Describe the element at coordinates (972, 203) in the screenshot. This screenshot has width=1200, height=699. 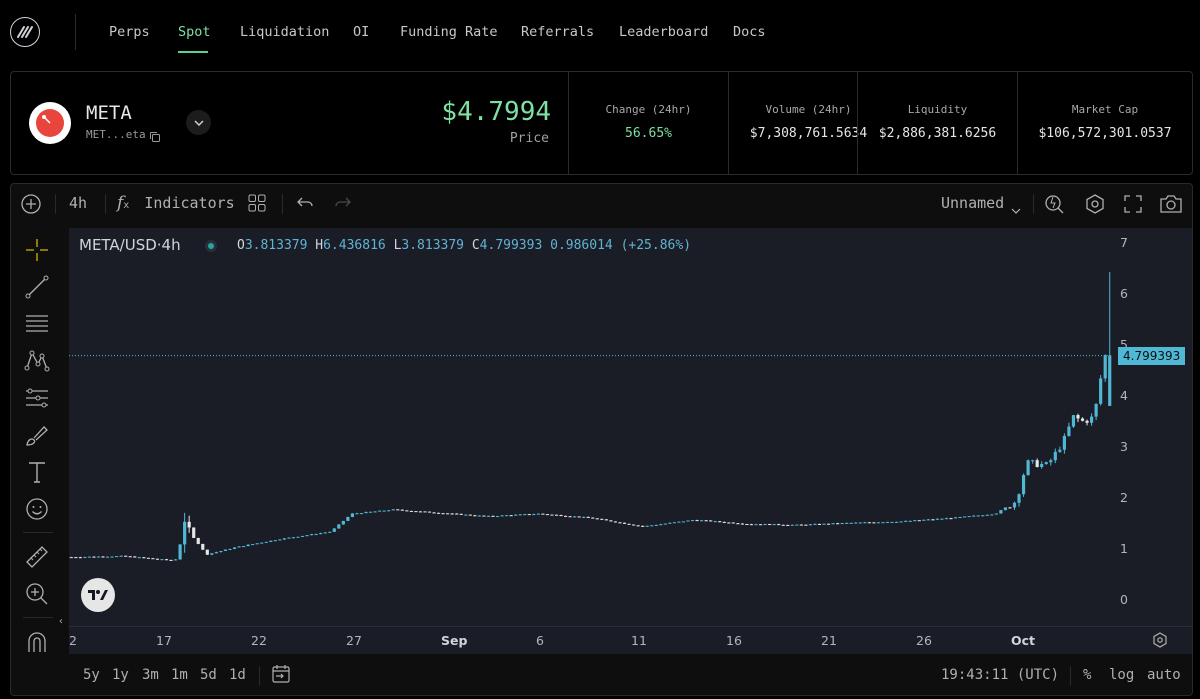
I see `layout-name: Unnamed` at that location.